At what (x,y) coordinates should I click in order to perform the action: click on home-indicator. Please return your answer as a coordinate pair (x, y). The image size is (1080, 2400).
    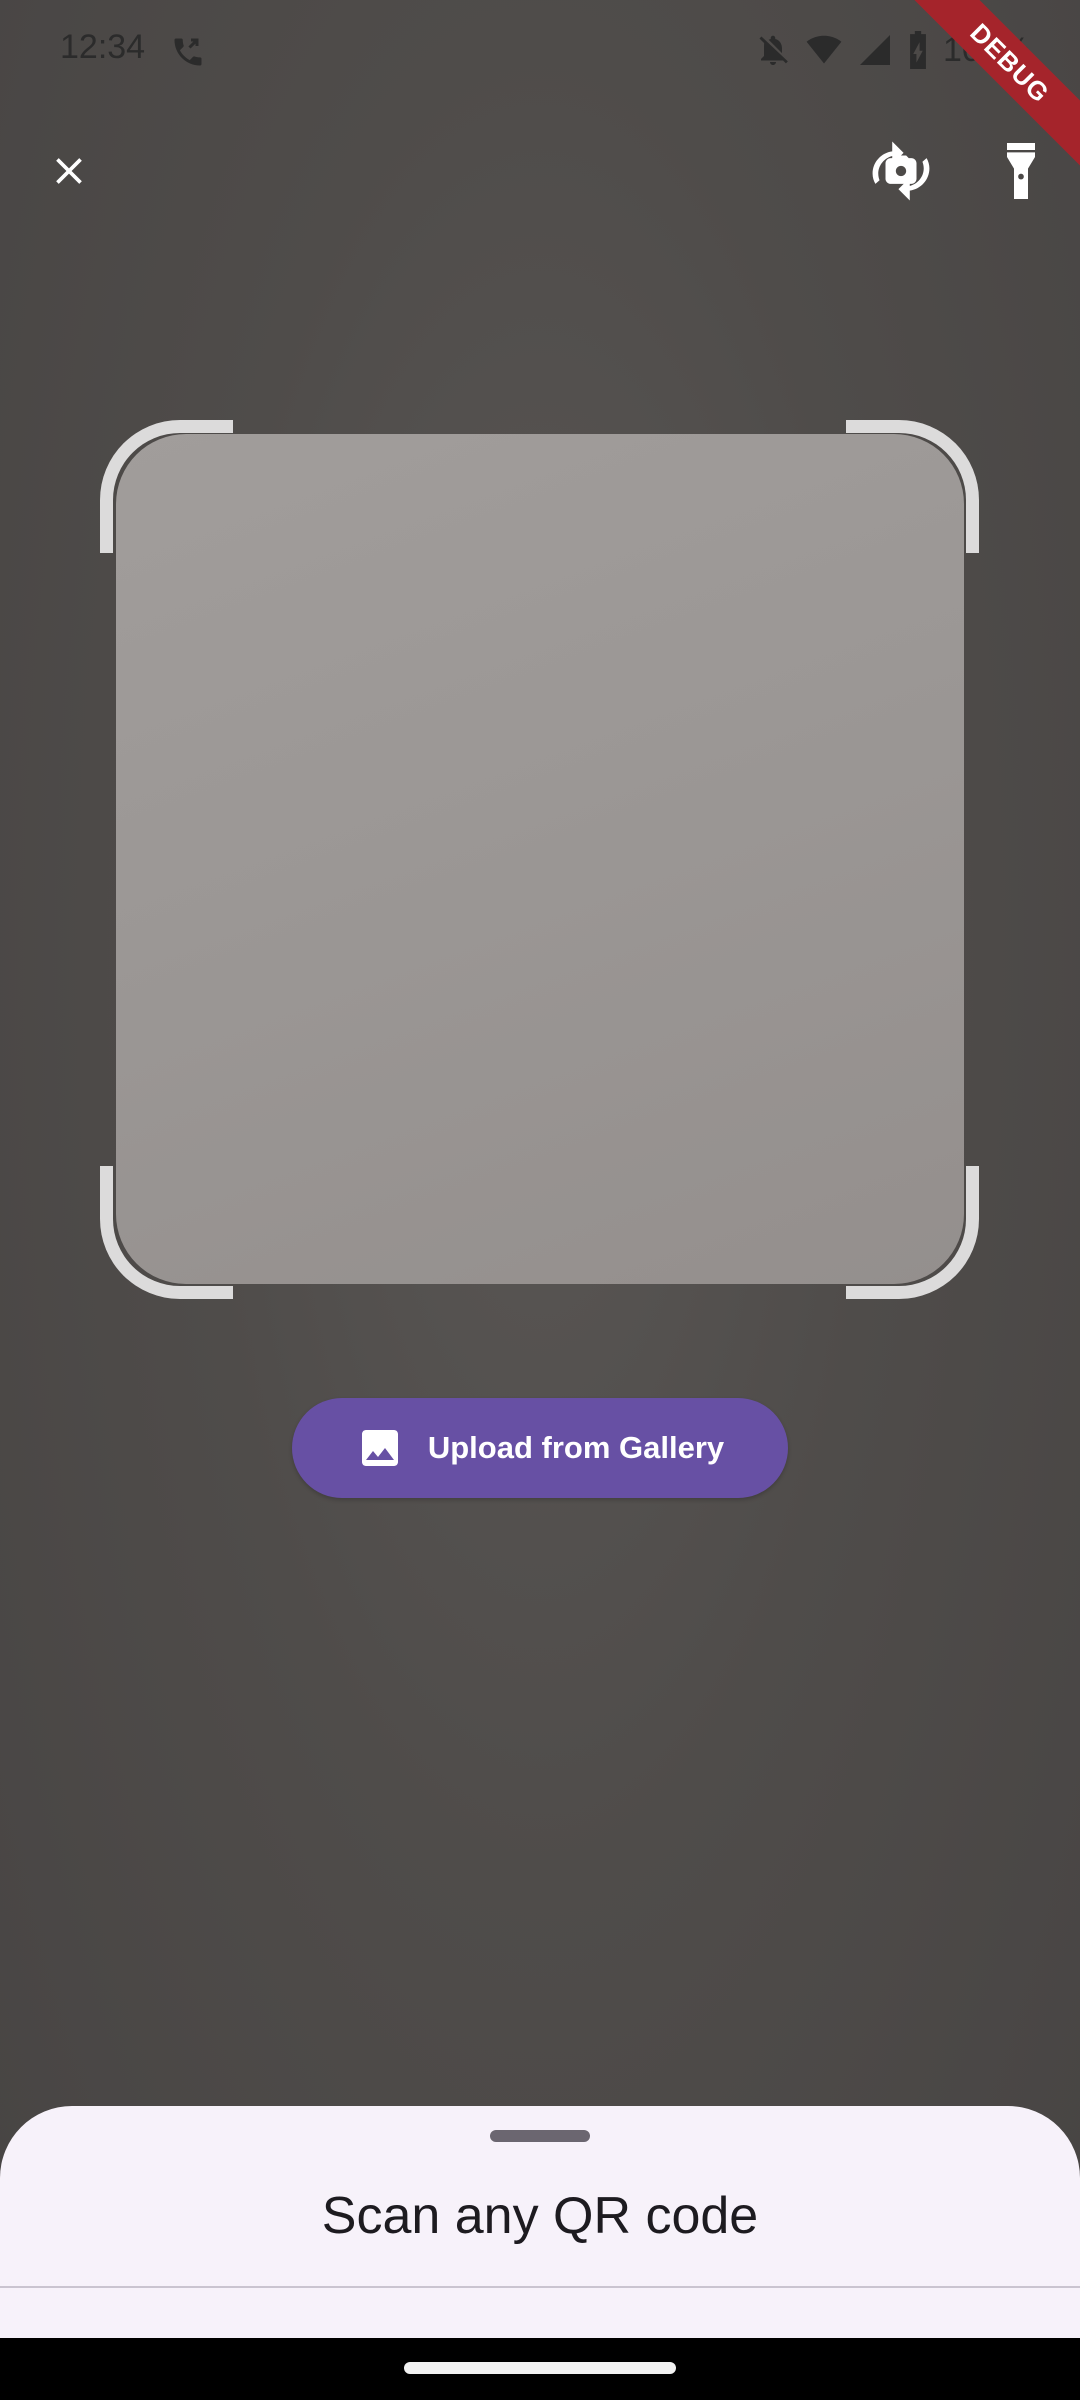
    Looking at the image, I should click on (540, 2368).